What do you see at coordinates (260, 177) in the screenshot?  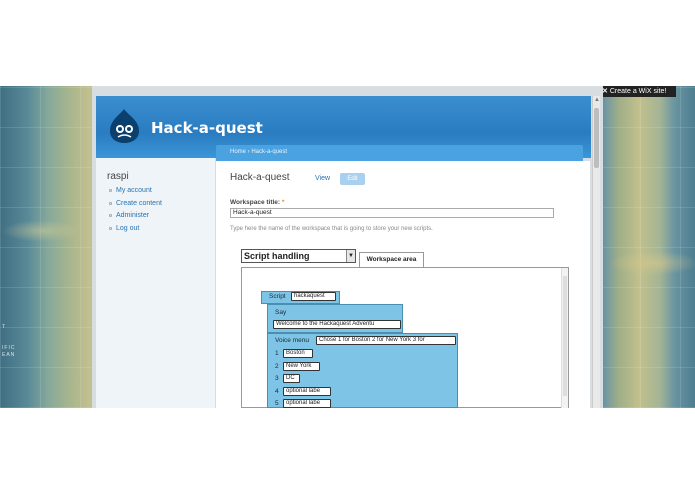 I see `page-title: Hack-a-quest` at bounding box center [260, 177].